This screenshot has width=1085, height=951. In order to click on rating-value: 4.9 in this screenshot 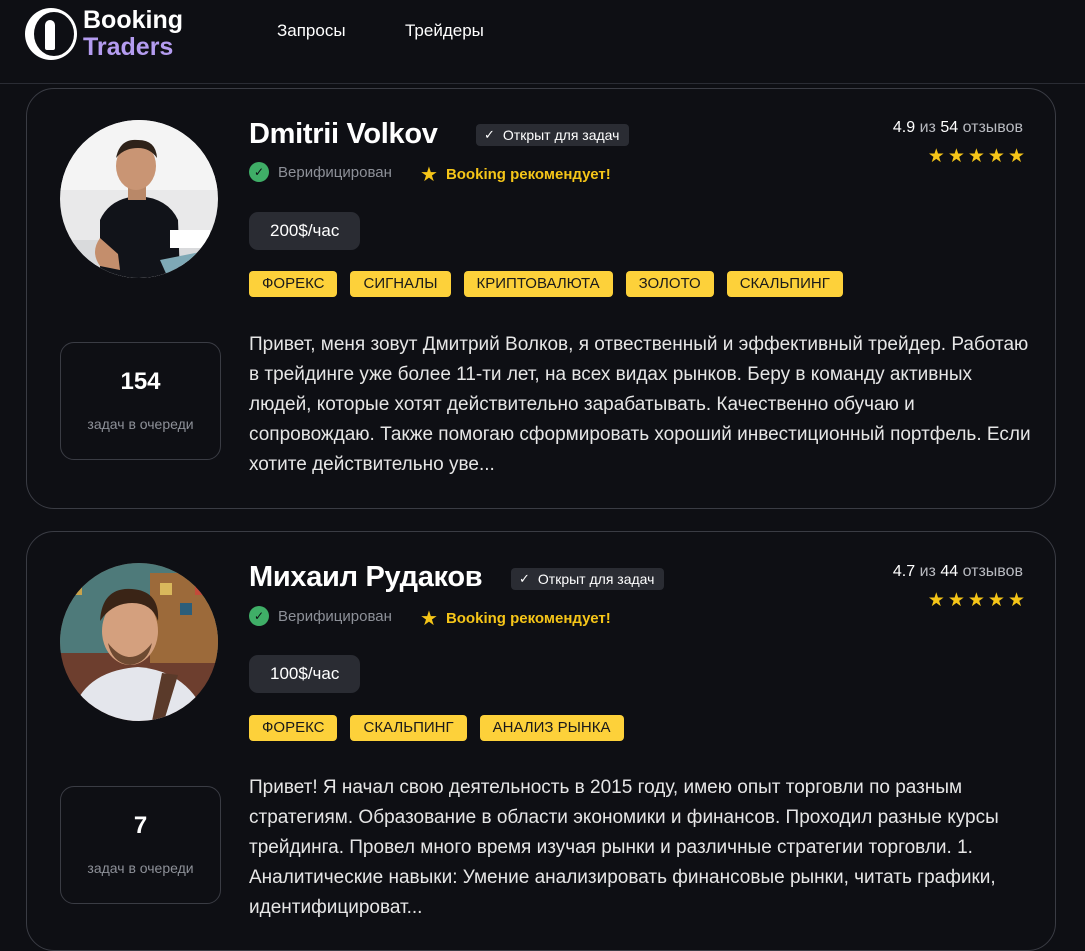, I will do `click(904, 127)`.